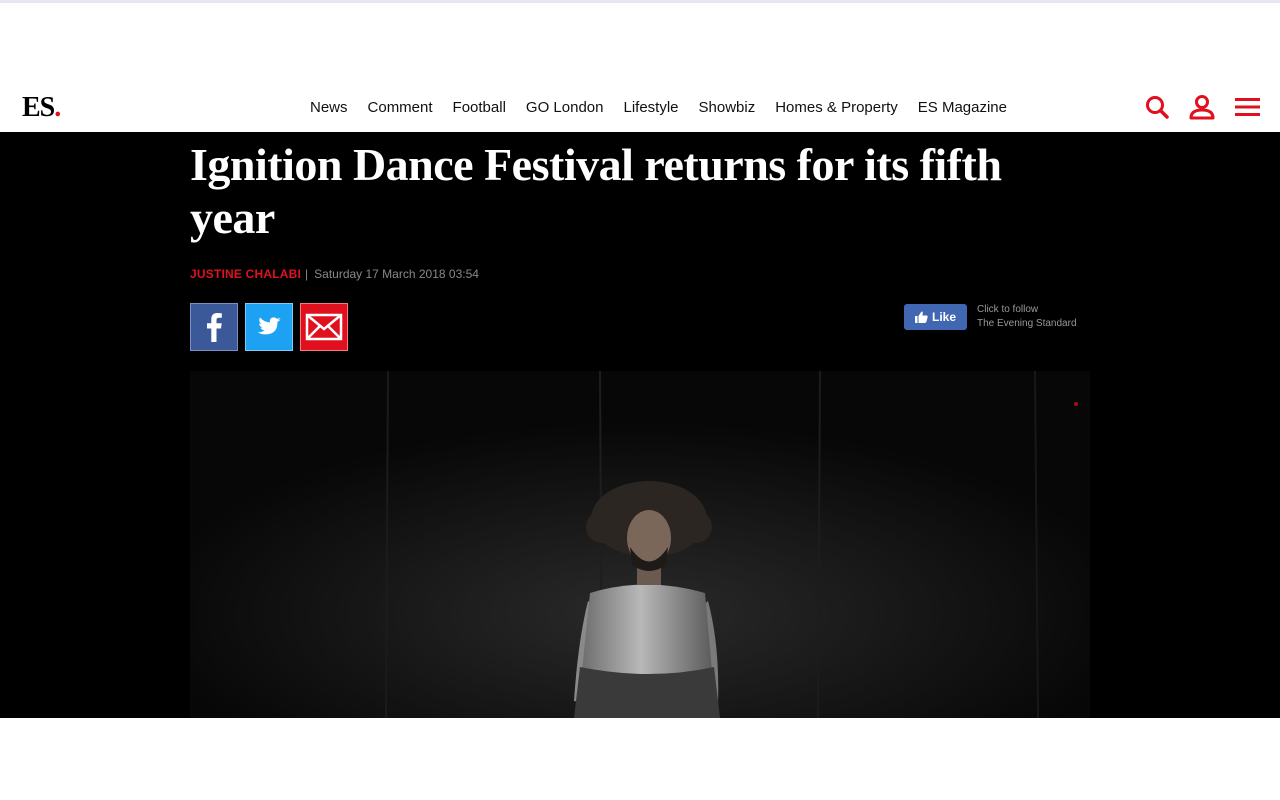 The width and height of the screenshot is (1280, 800). Describe the element at coordinates (329, 107) in the screenshot. I see `nav-item-news: News` at that location.